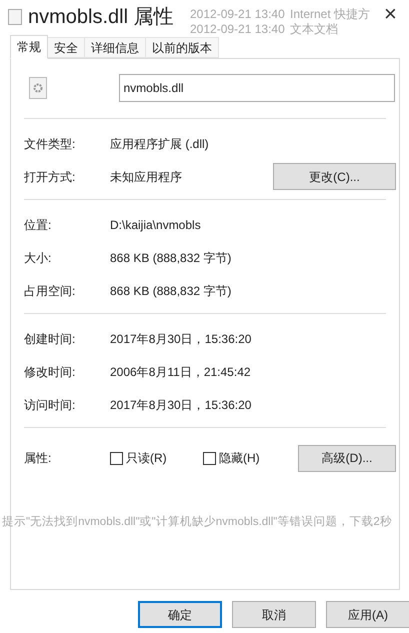 The image size is (409, 633). I want to click on background-text: 提示"无法找到nvmobls.dll"或"计算机缺少nvmobls.dll"等错误问题，下载2秒, so click(197, 522).